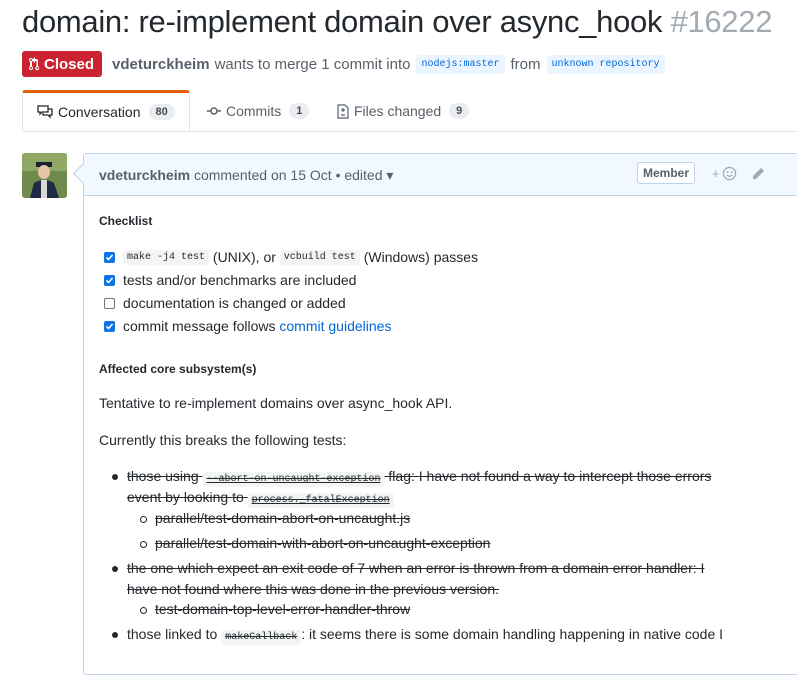 The width and height of the screenshot is (797, 675). What do you see at coordinates (460, 64) in the screenshot?
I see `base-branch: nodejs:master` at bounding box center [460, 64].